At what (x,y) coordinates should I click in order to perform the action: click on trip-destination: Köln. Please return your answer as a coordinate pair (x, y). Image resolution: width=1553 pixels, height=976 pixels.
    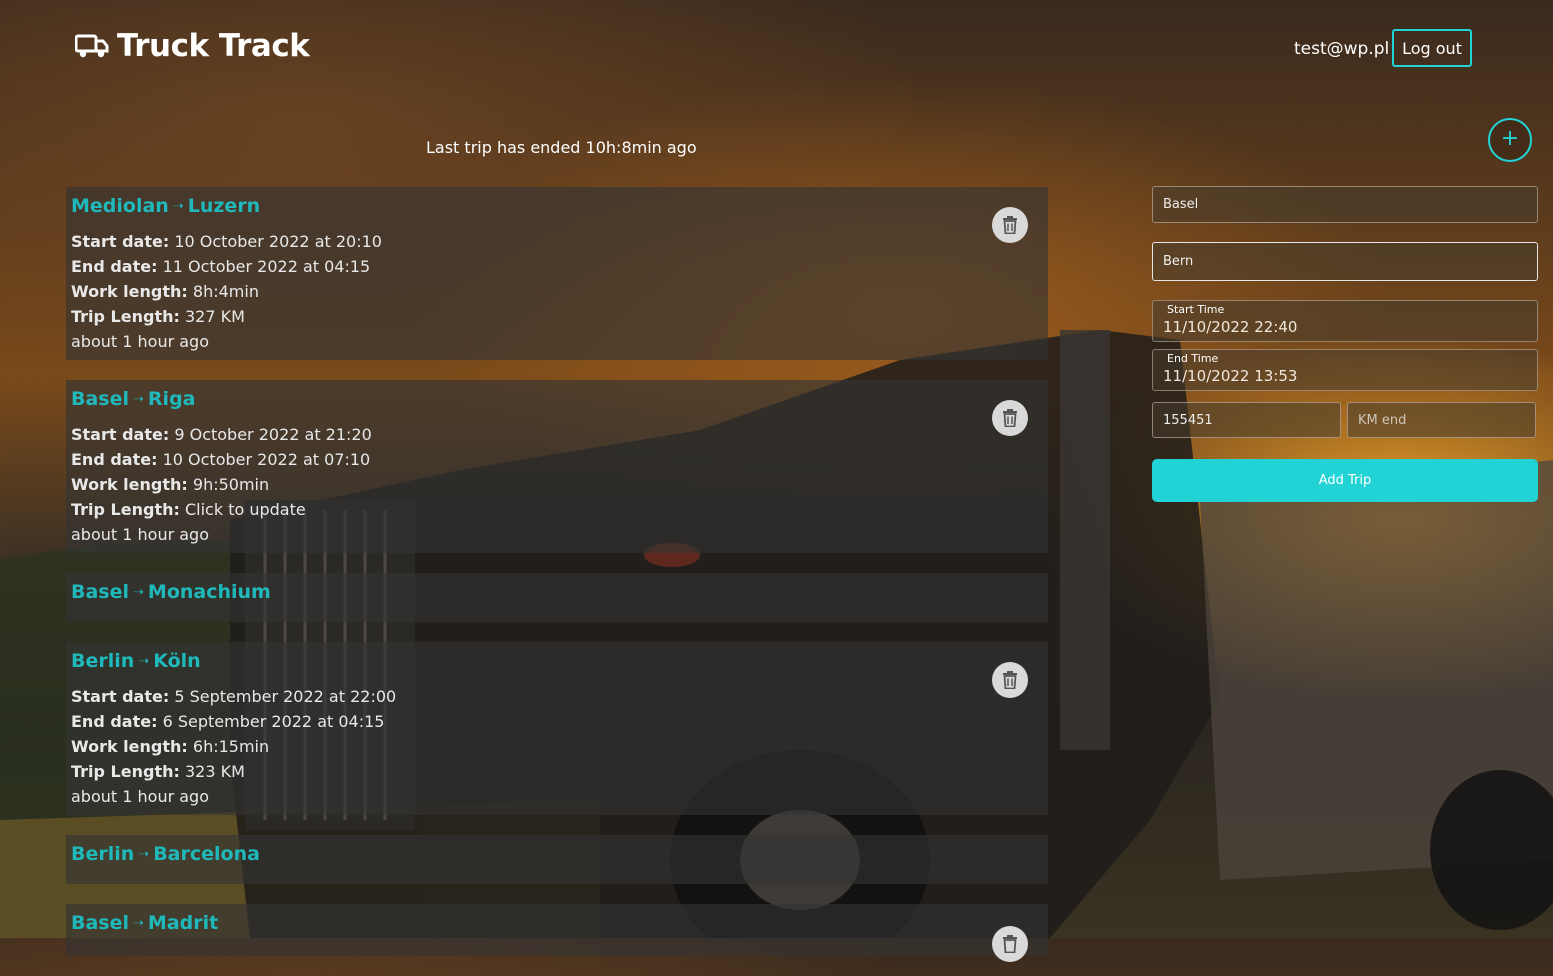
    Looking at the image, I should click on (177, 661).